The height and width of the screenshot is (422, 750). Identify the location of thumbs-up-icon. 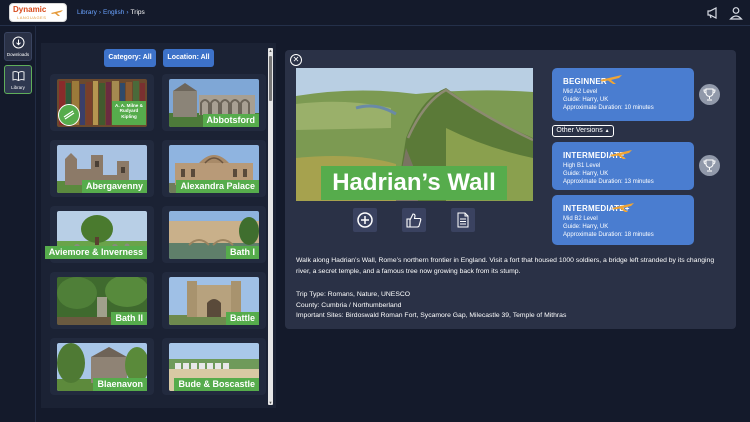
(414, 220).